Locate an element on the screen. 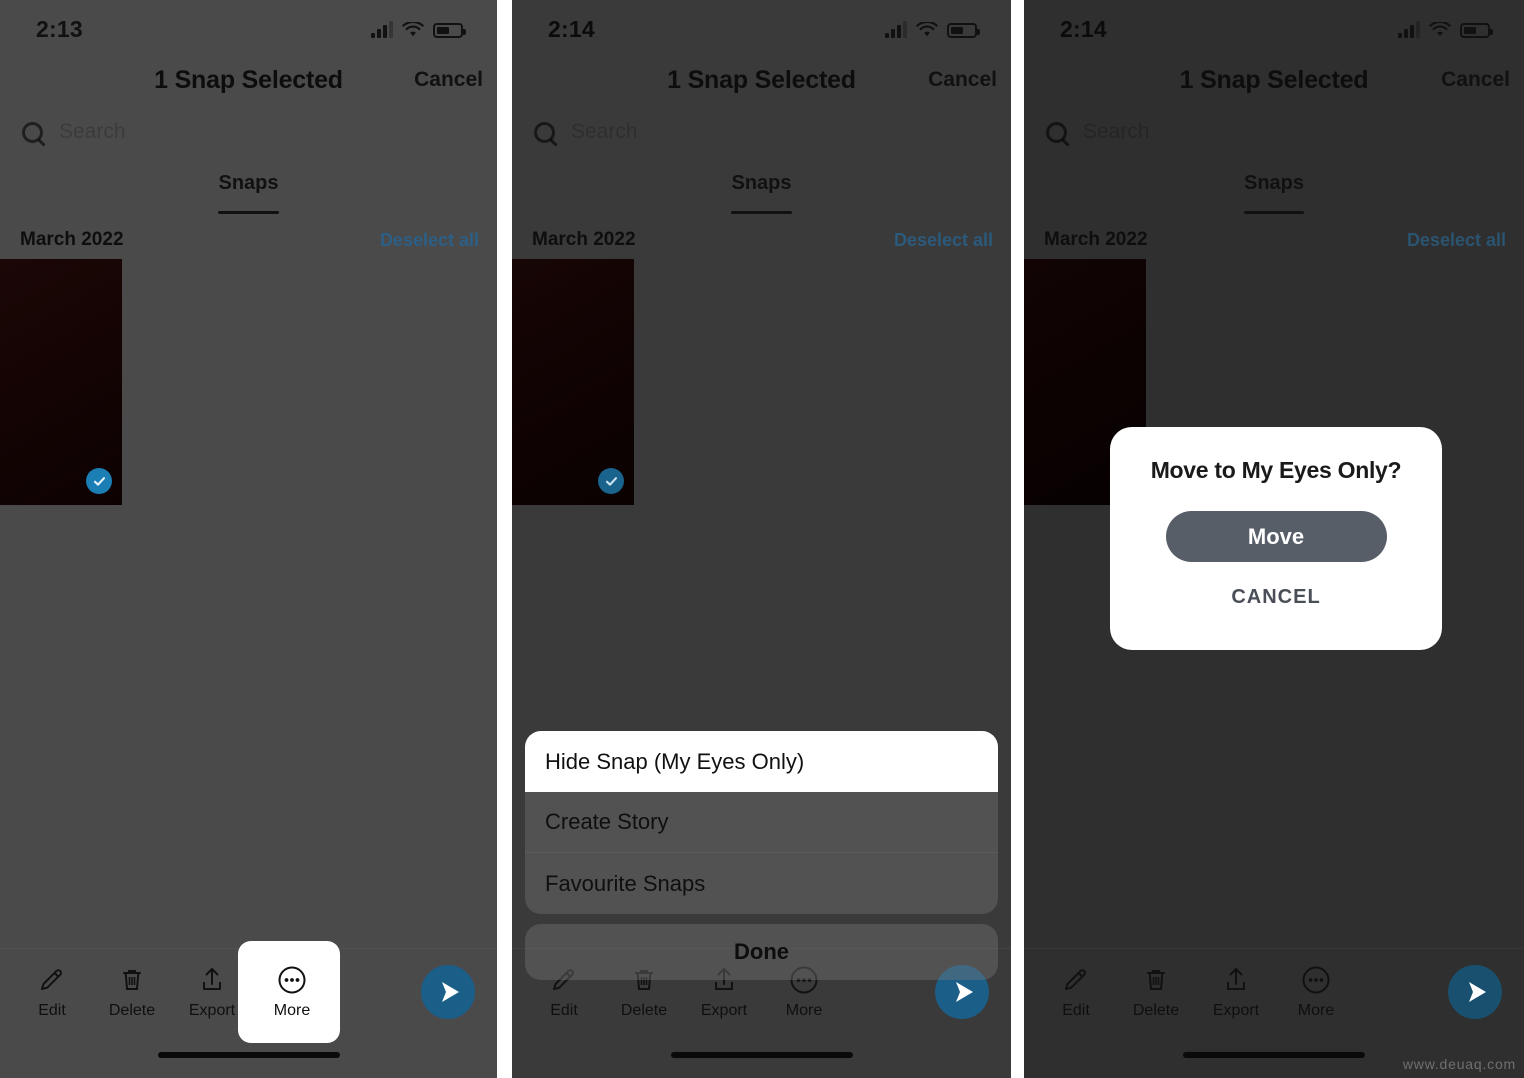 This screenshot has width=1524, height=1078. dialog-move-button: Move is located at coordinates (1276, 536).